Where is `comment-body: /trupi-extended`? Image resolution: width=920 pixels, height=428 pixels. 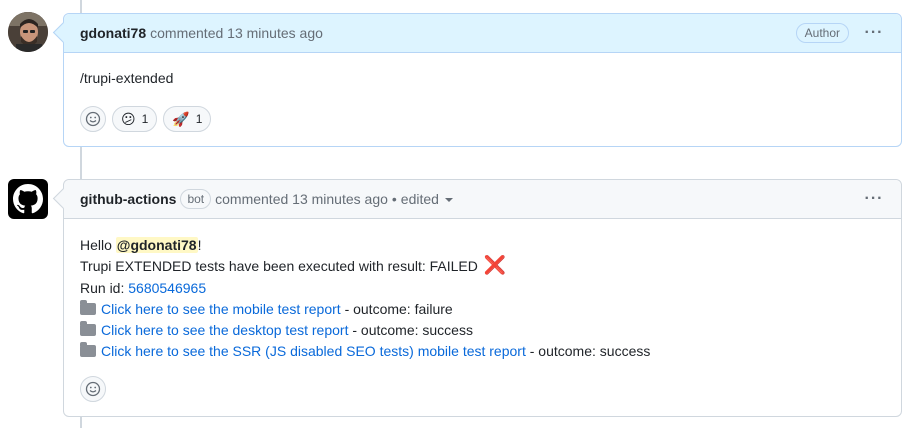 comment-body: /trupi-extended is located at coordinates (127, 78).